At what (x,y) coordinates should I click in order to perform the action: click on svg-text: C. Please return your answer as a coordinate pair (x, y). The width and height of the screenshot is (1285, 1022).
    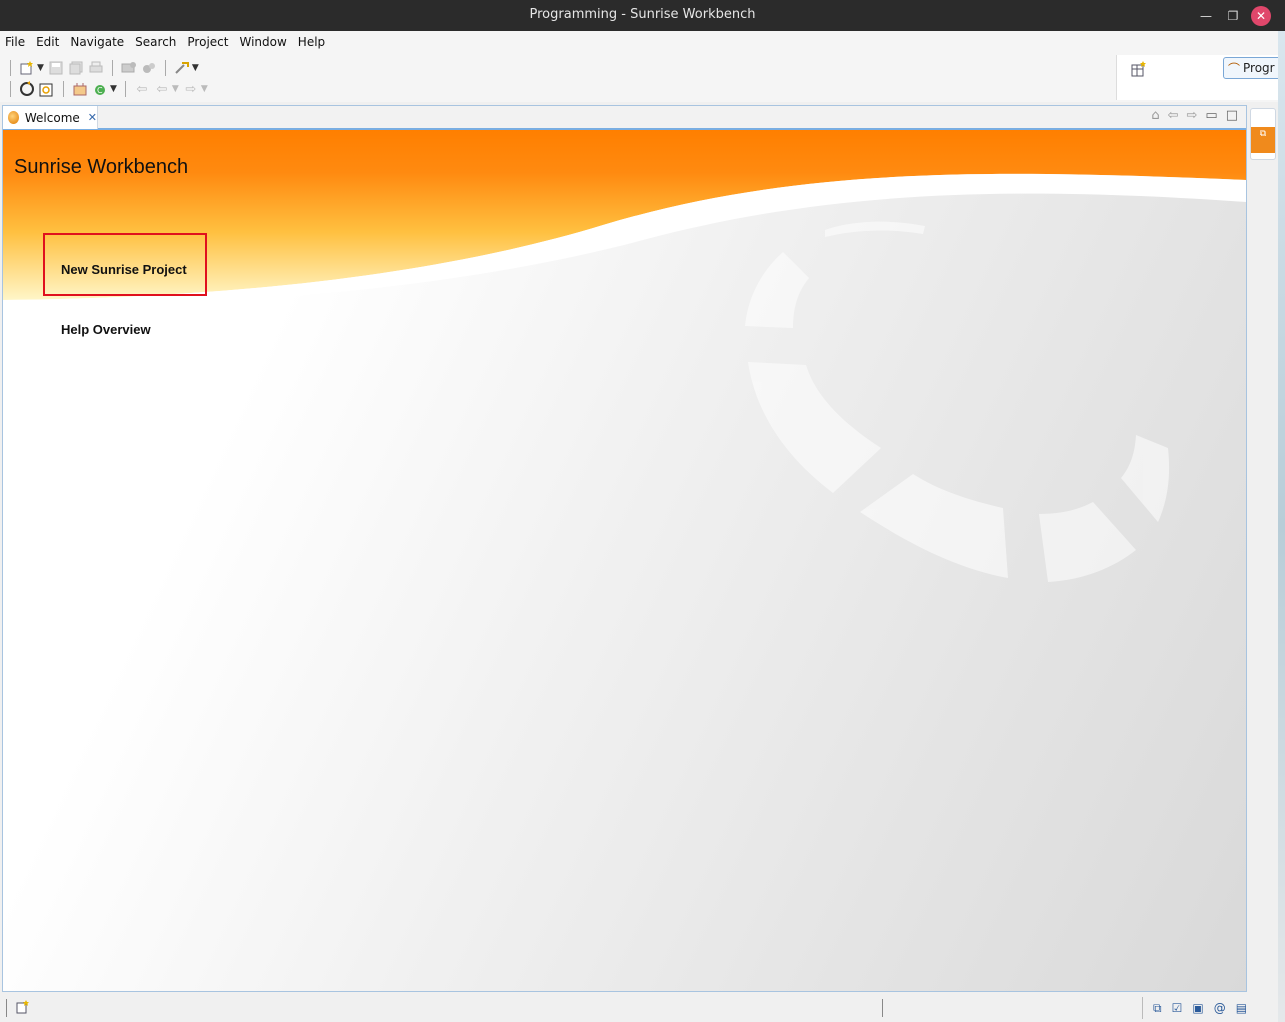
    Looking at the image, I should click on (100, 90).